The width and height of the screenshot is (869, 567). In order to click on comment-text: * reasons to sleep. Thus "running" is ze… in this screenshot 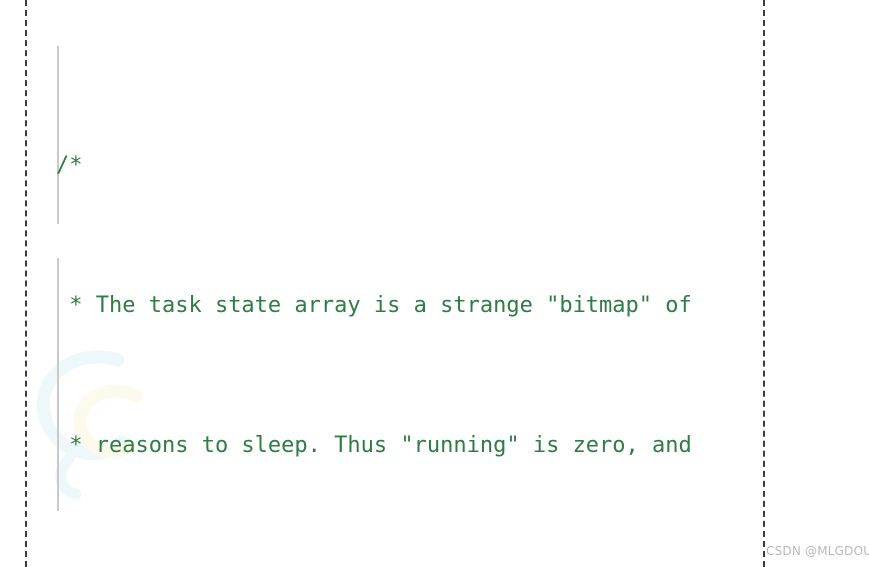, I will do `click(380, 445)`.